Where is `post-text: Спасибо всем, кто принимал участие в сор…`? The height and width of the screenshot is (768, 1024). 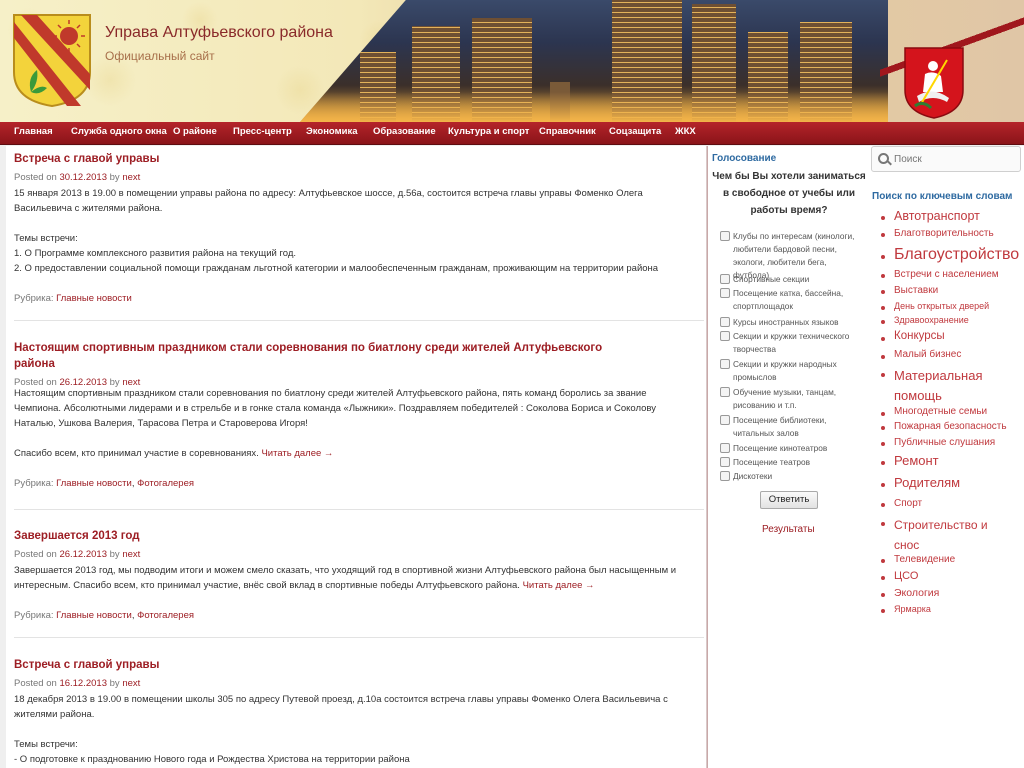 post-text: Спасибо всем, кто принимал участие в сор… is located at coordinates (174, 453).